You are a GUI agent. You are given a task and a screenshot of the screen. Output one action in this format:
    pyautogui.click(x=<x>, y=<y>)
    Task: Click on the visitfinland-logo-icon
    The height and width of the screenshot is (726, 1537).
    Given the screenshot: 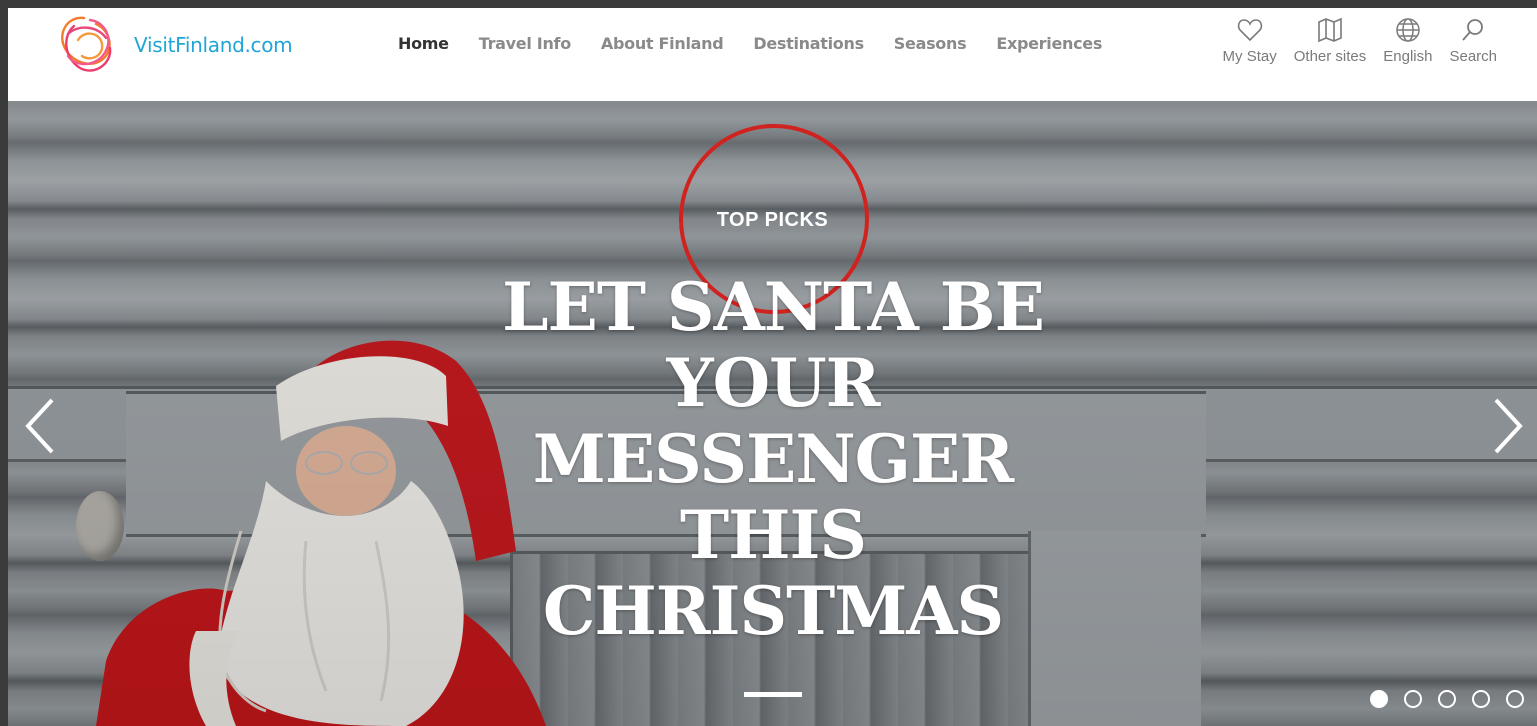 What is the action you would take?
    pyautogui.click(x=86, y=46)
    